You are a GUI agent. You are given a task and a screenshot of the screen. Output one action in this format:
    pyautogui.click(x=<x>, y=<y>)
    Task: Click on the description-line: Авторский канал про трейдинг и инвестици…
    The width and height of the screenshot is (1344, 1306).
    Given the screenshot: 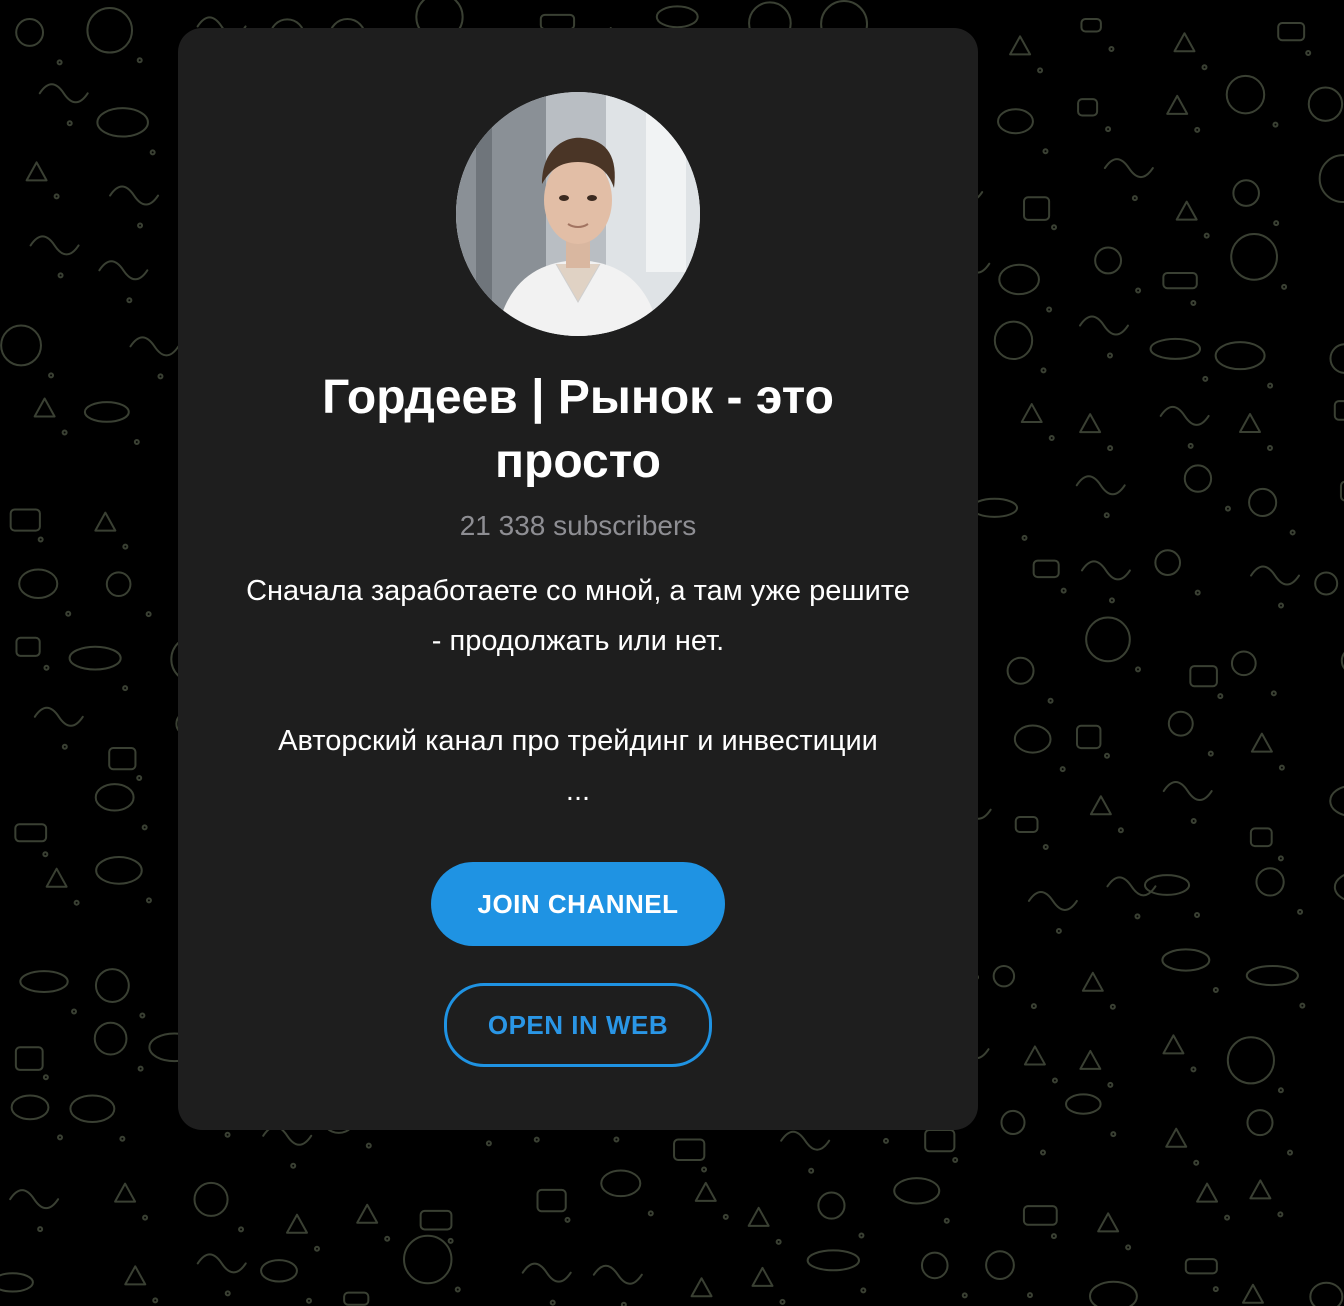 What is the action you would take?
    pyautogui.click(x=578, y=741)
    